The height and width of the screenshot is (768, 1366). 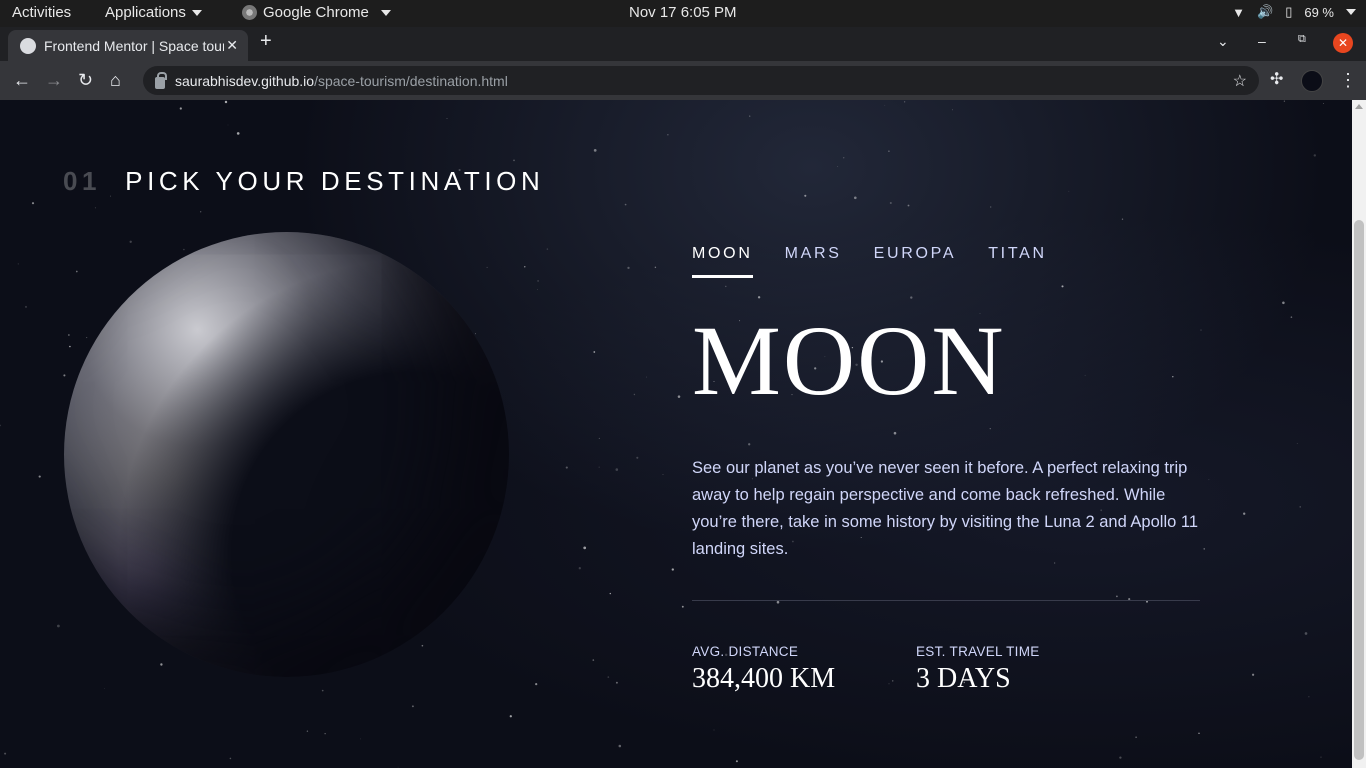 What do you see at coordinates (1262, 41) in the screenshot?
I see `minimize-button: –` at bounding box center [1262, 41].